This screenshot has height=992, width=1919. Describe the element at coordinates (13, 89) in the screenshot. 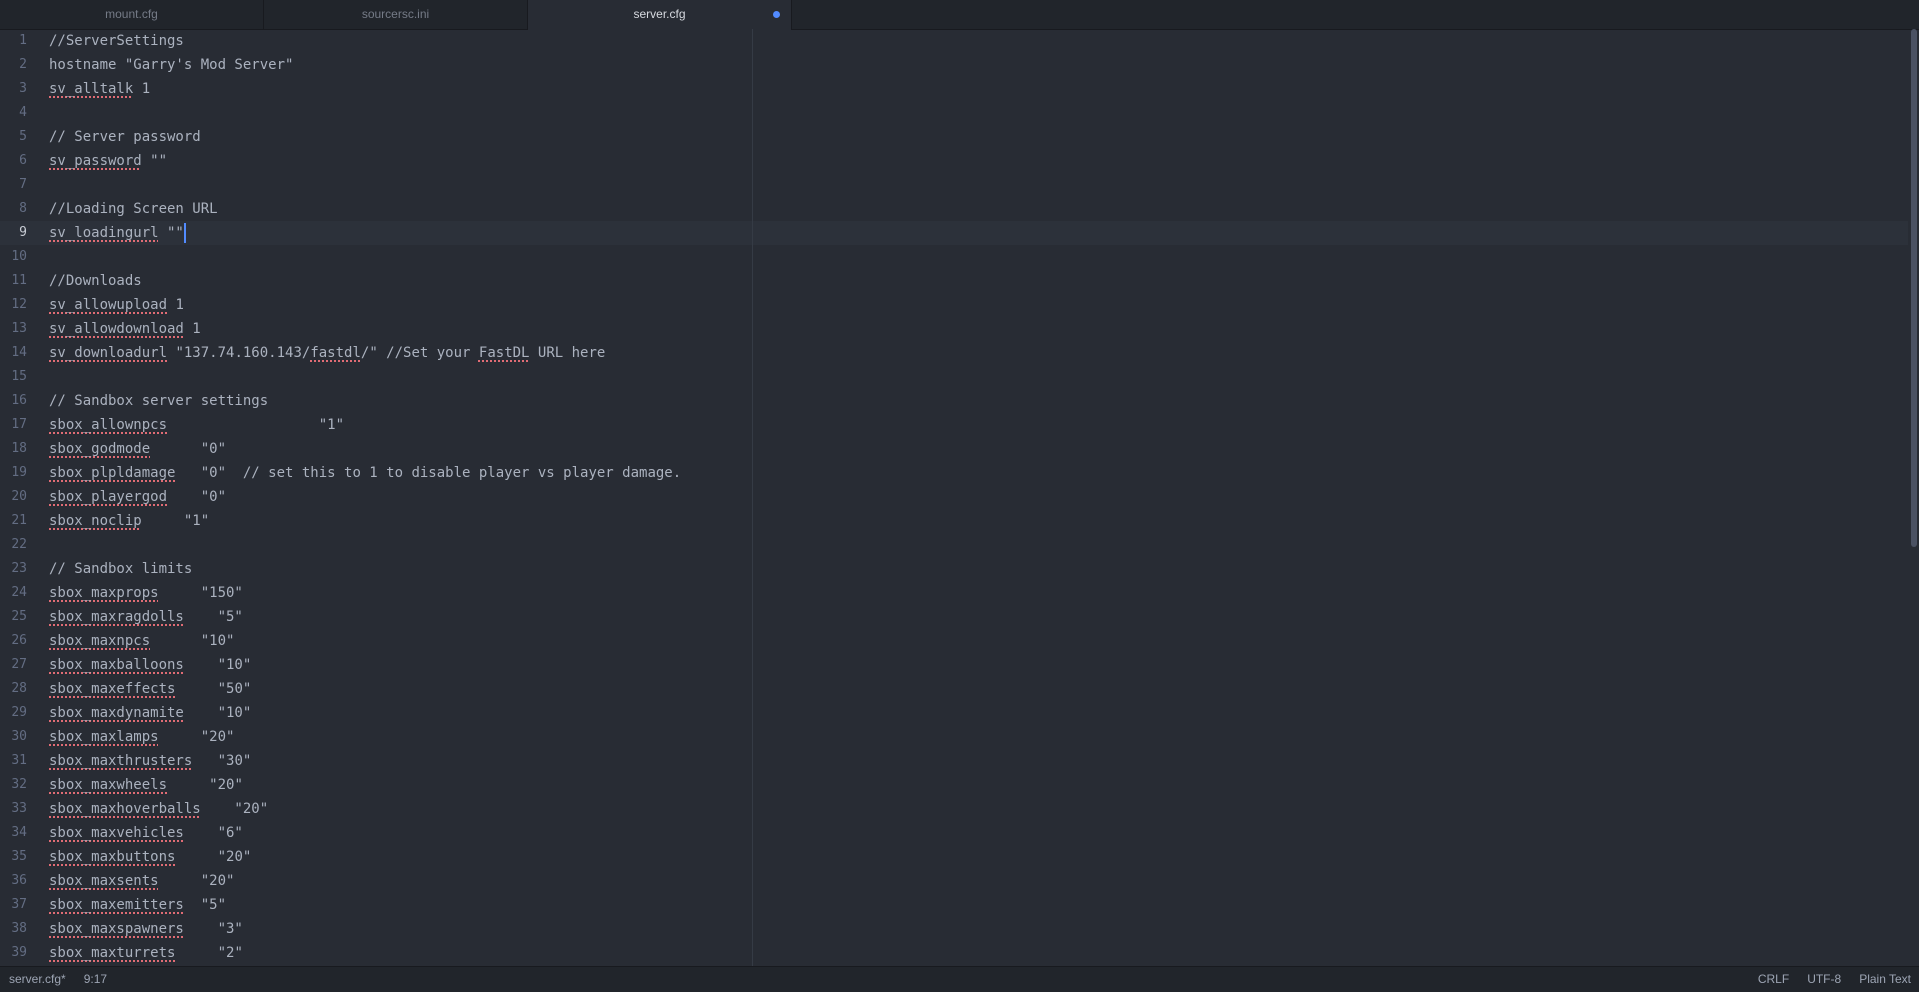

I see `line-number: 3` at that location.